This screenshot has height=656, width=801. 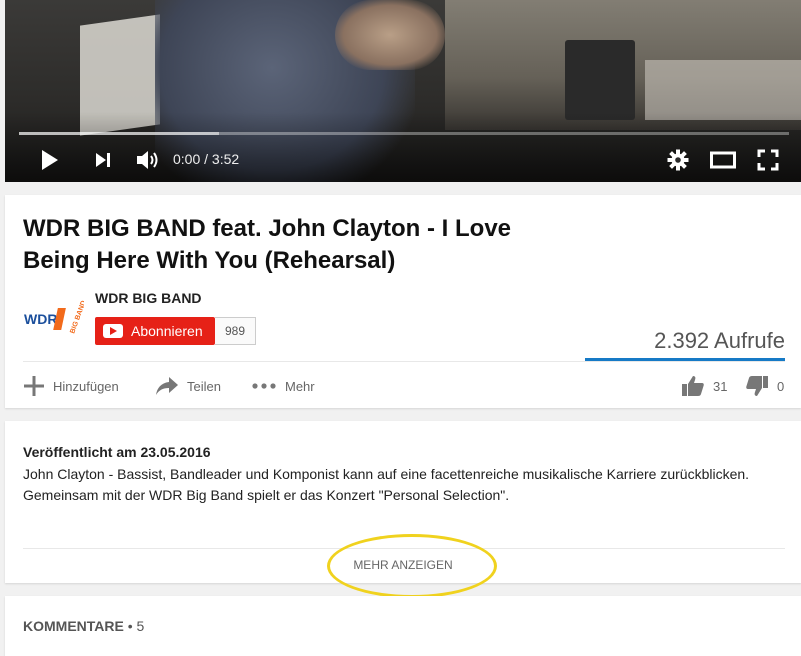 What do you see at coordinates (719, 340) in the screenshot?
I see `view-count: 2.392 Aufrufe` at bounding box center [719, 340].